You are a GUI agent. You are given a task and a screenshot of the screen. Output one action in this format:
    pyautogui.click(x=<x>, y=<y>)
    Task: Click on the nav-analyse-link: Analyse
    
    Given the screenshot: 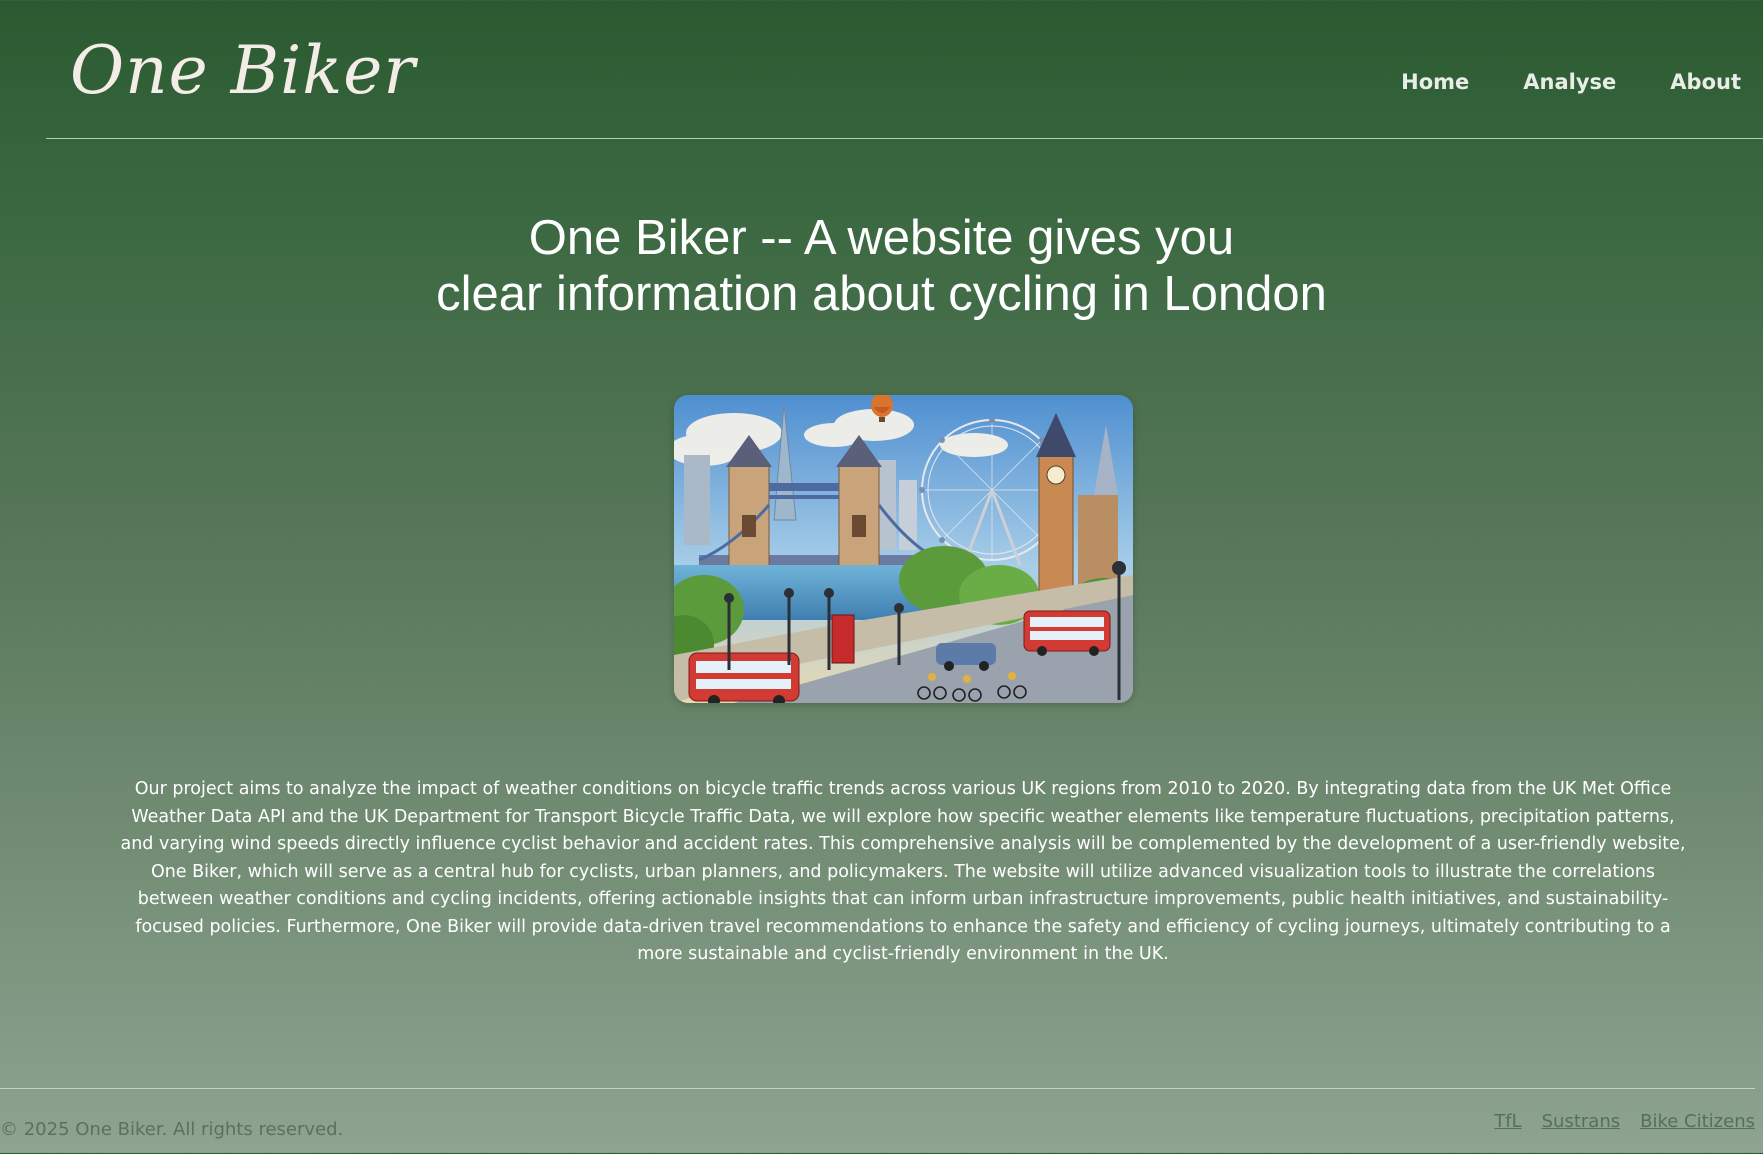 What is the action you would take?
    pyautogui.click(x=1569, y=82)
    